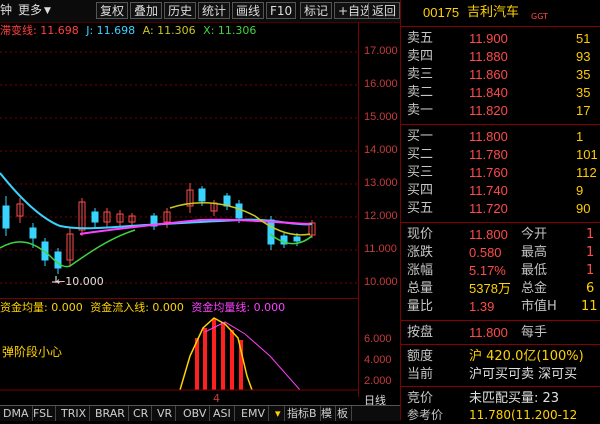 The height and width of the screenshot is (424, 600). Describe the element at coordinates (492, 415) in the screenshot. I see `ref-price-row: 参考价 11.780(11.200-12` at that location.